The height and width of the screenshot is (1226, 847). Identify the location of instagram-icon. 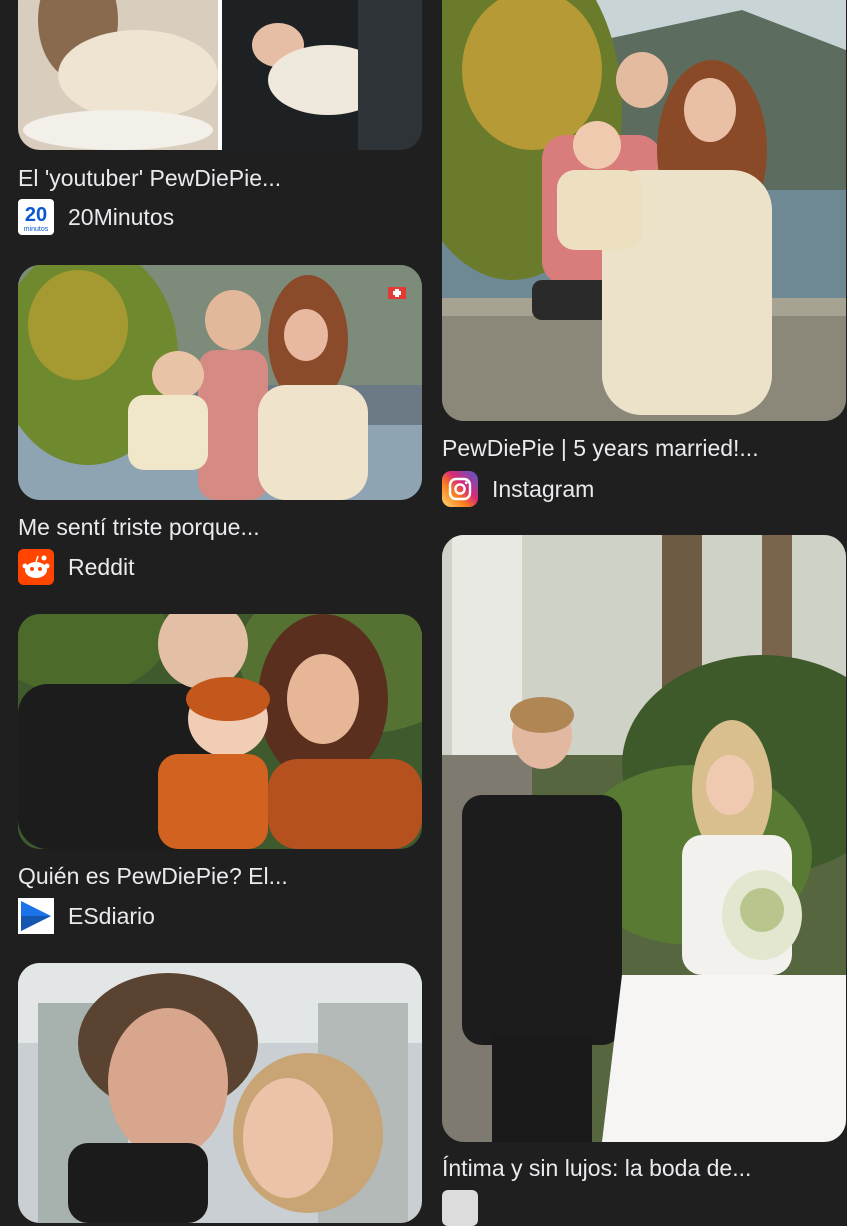
(460, 489).